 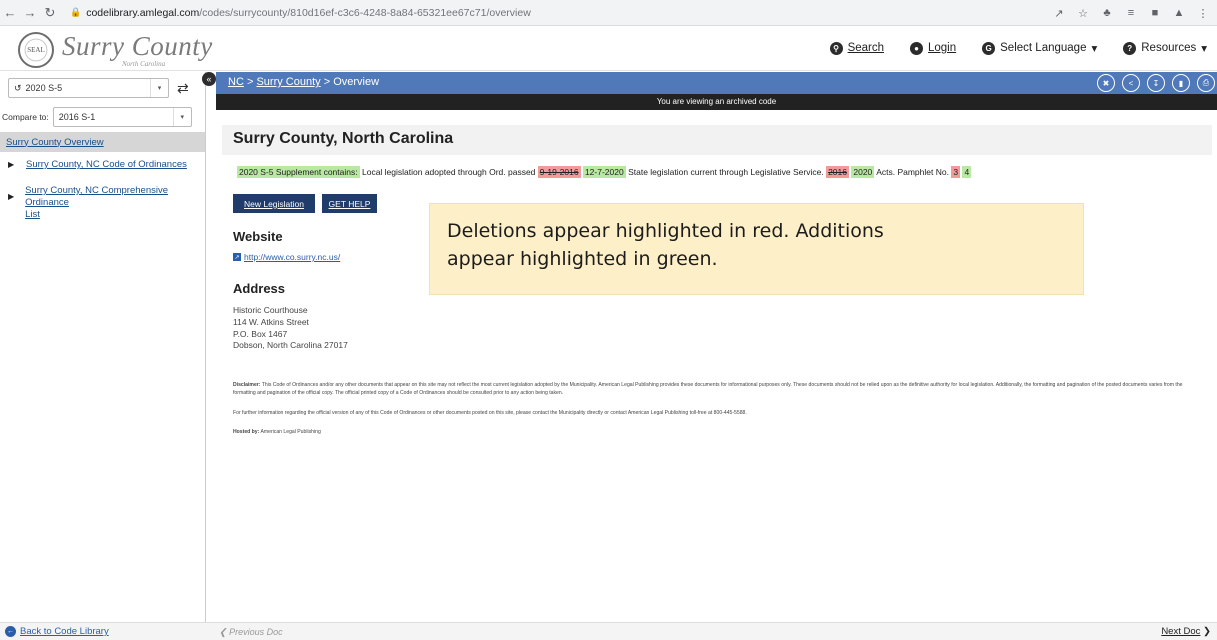 I want to click on callout-line2: appear highlighted in green., so click(x=582, y=259).